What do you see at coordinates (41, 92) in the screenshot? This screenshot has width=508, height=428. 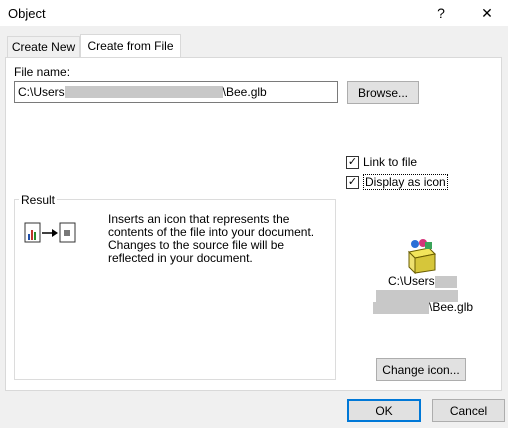 I see `file-path-prefix: C:\Users` at bounding box center [41, 92].